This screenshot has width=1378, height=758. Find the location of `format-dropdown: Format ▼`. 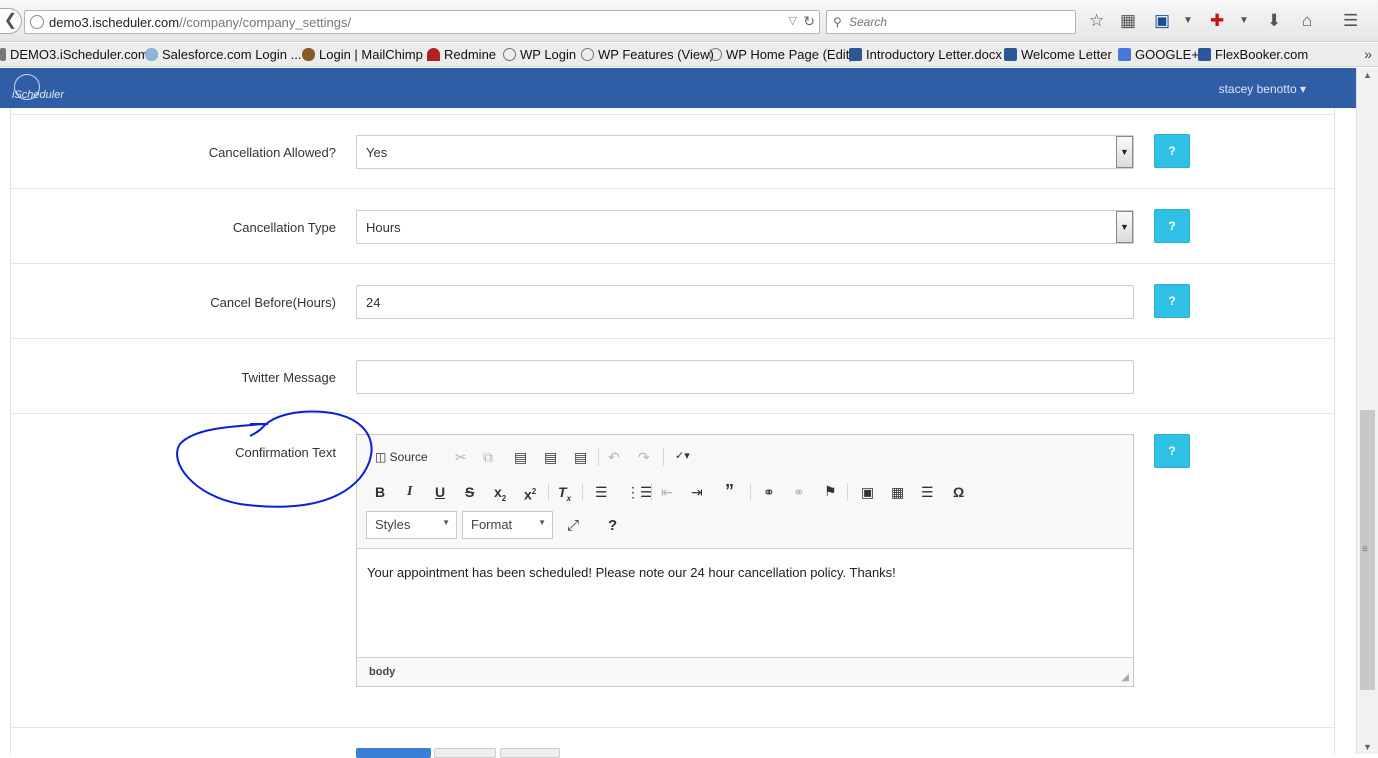

format-dropdown: Format ▼ is located at coordinates (507, 525).